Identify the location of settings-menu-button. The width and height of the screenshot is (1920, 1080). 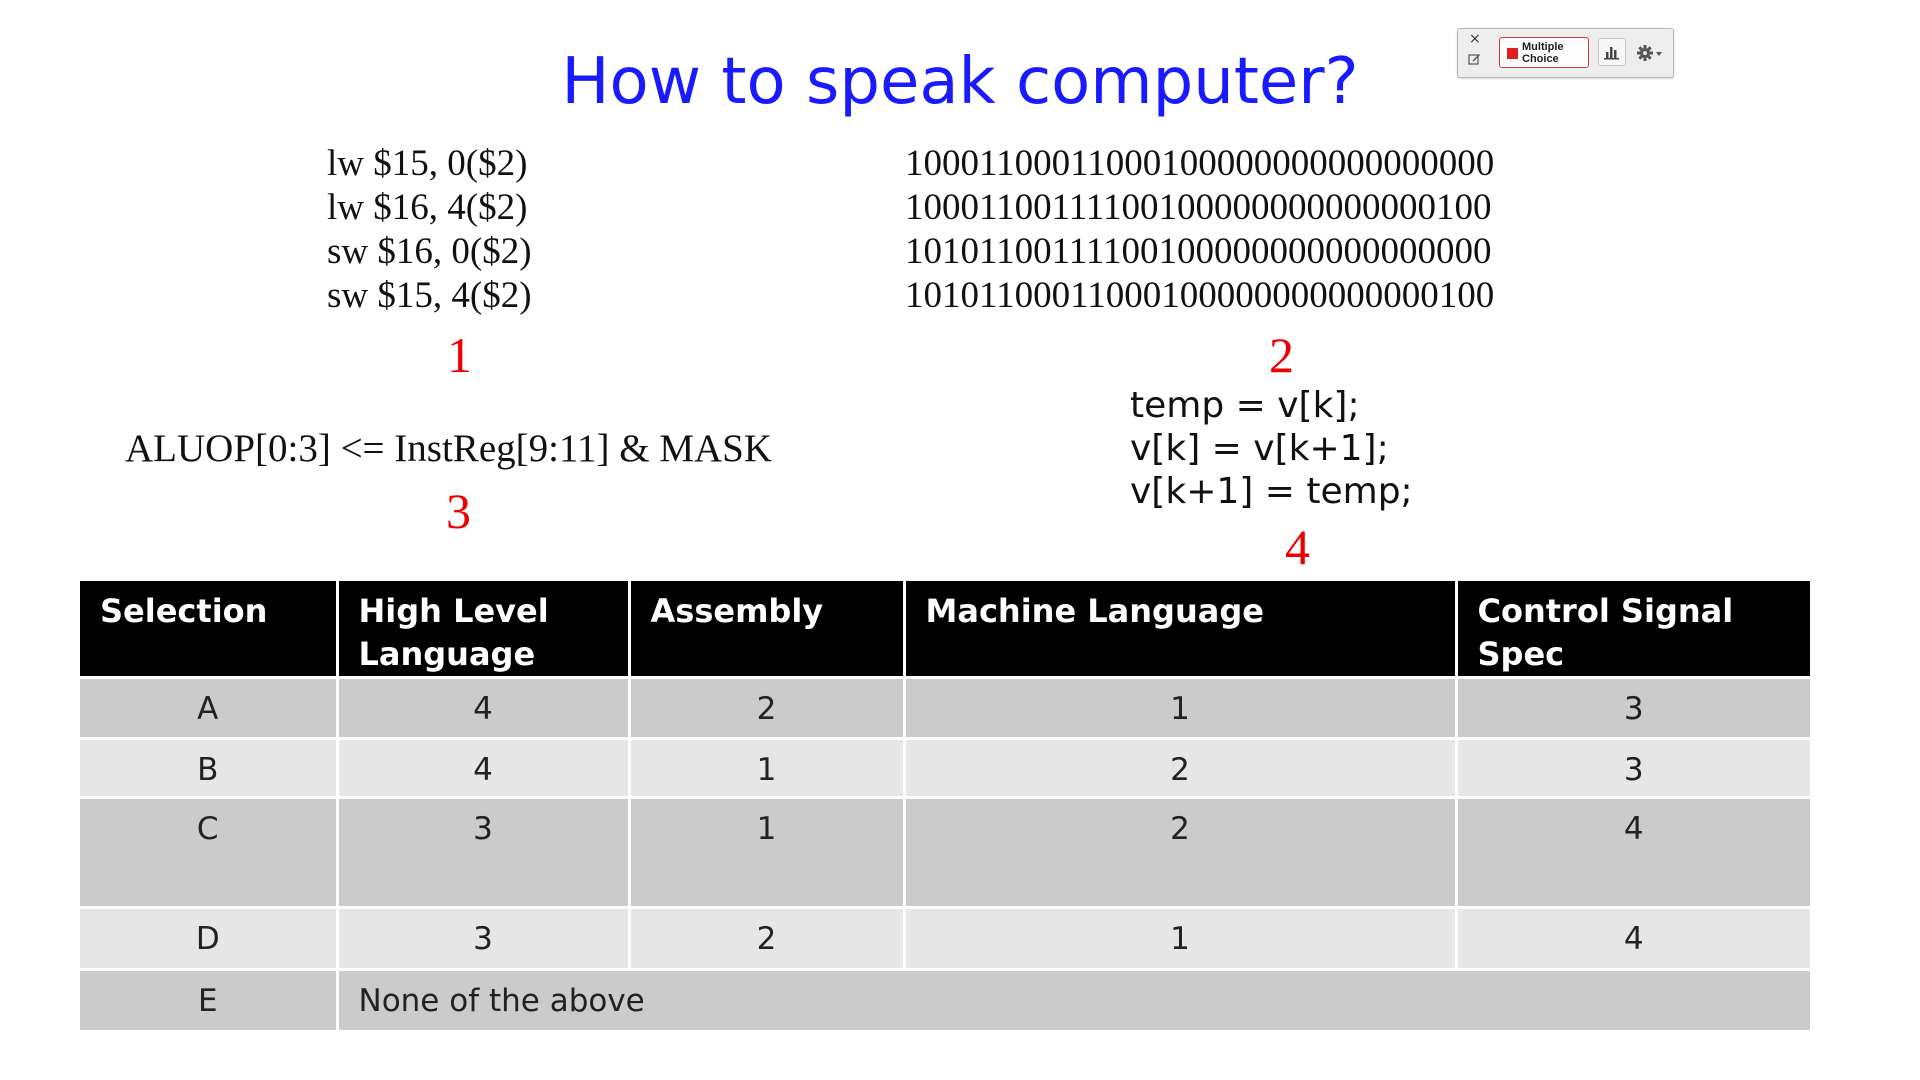
(1650, 53).